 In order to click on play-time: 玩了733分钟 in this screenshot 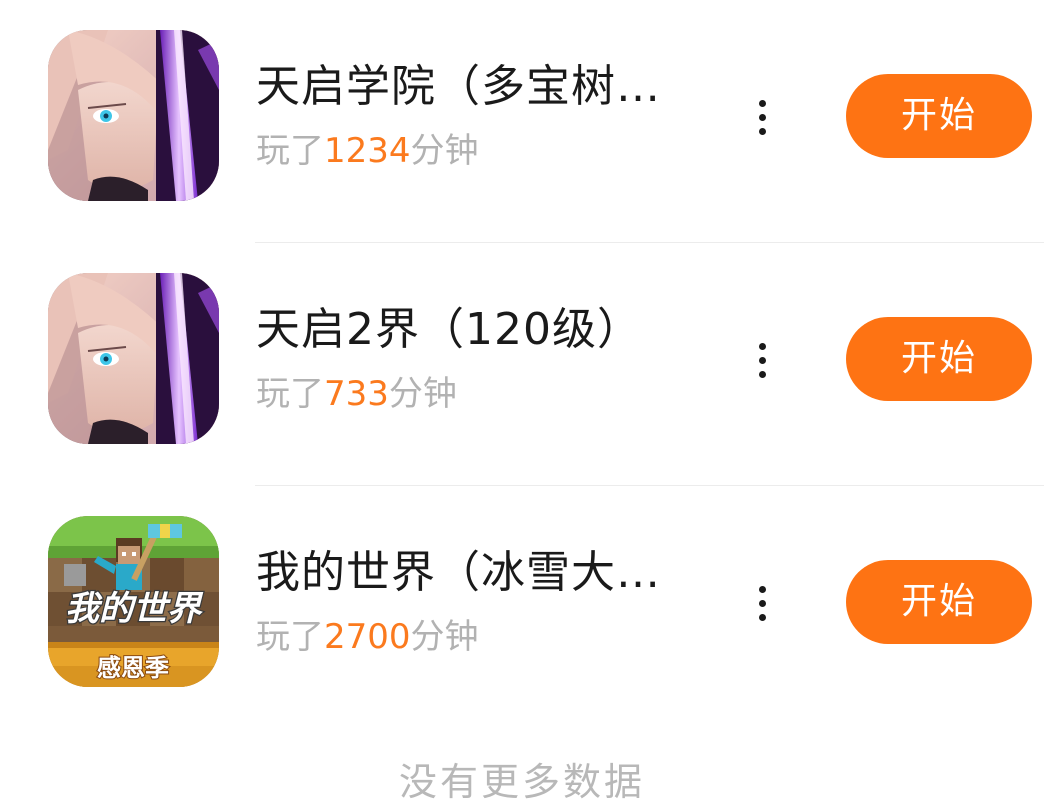, I will do `click(356, 394)`.